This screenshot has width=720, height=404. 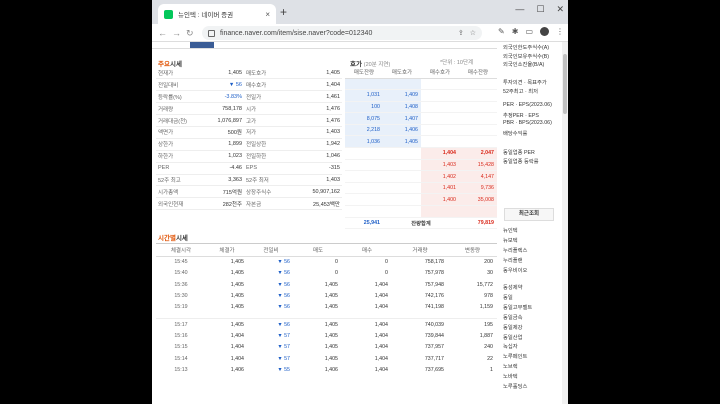 I want to click on sidebar-item: 동우비이오, so click(x=515, y=270).